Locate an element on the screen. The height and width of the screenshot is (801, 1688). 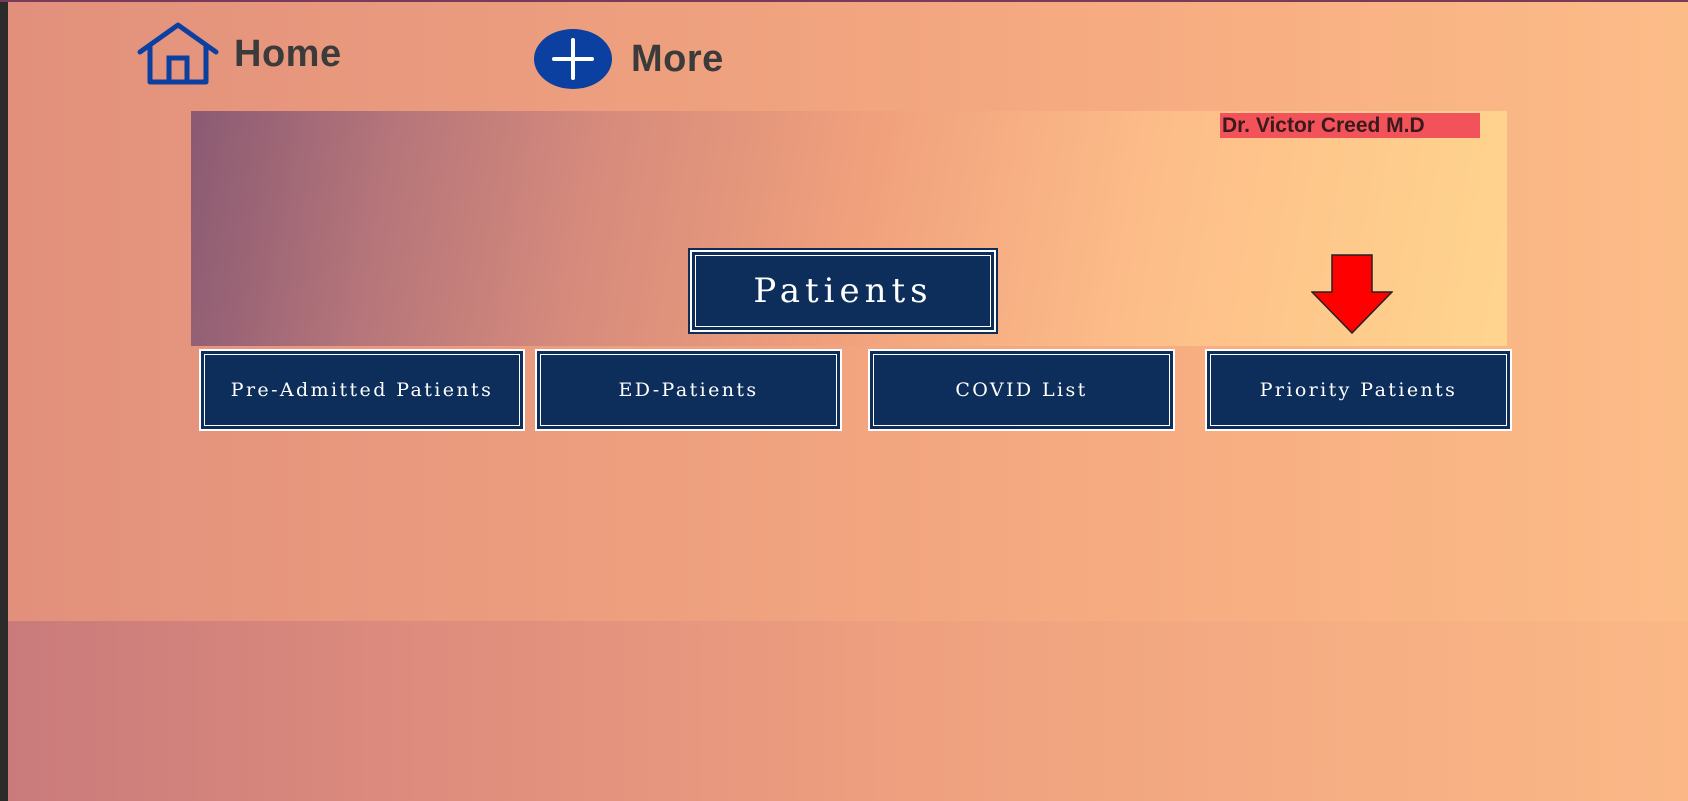
plus-circle-icon is located at coordinates (573, 59).